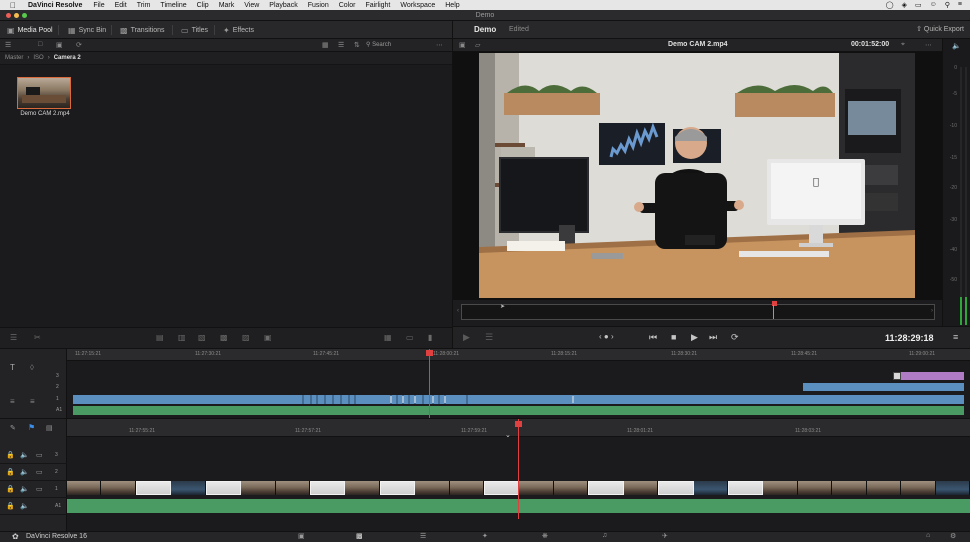  What do you see at coordinates (12, 367) in the screenshot?
I see `text-tool-icon: T` at bounding box center [12, 367].